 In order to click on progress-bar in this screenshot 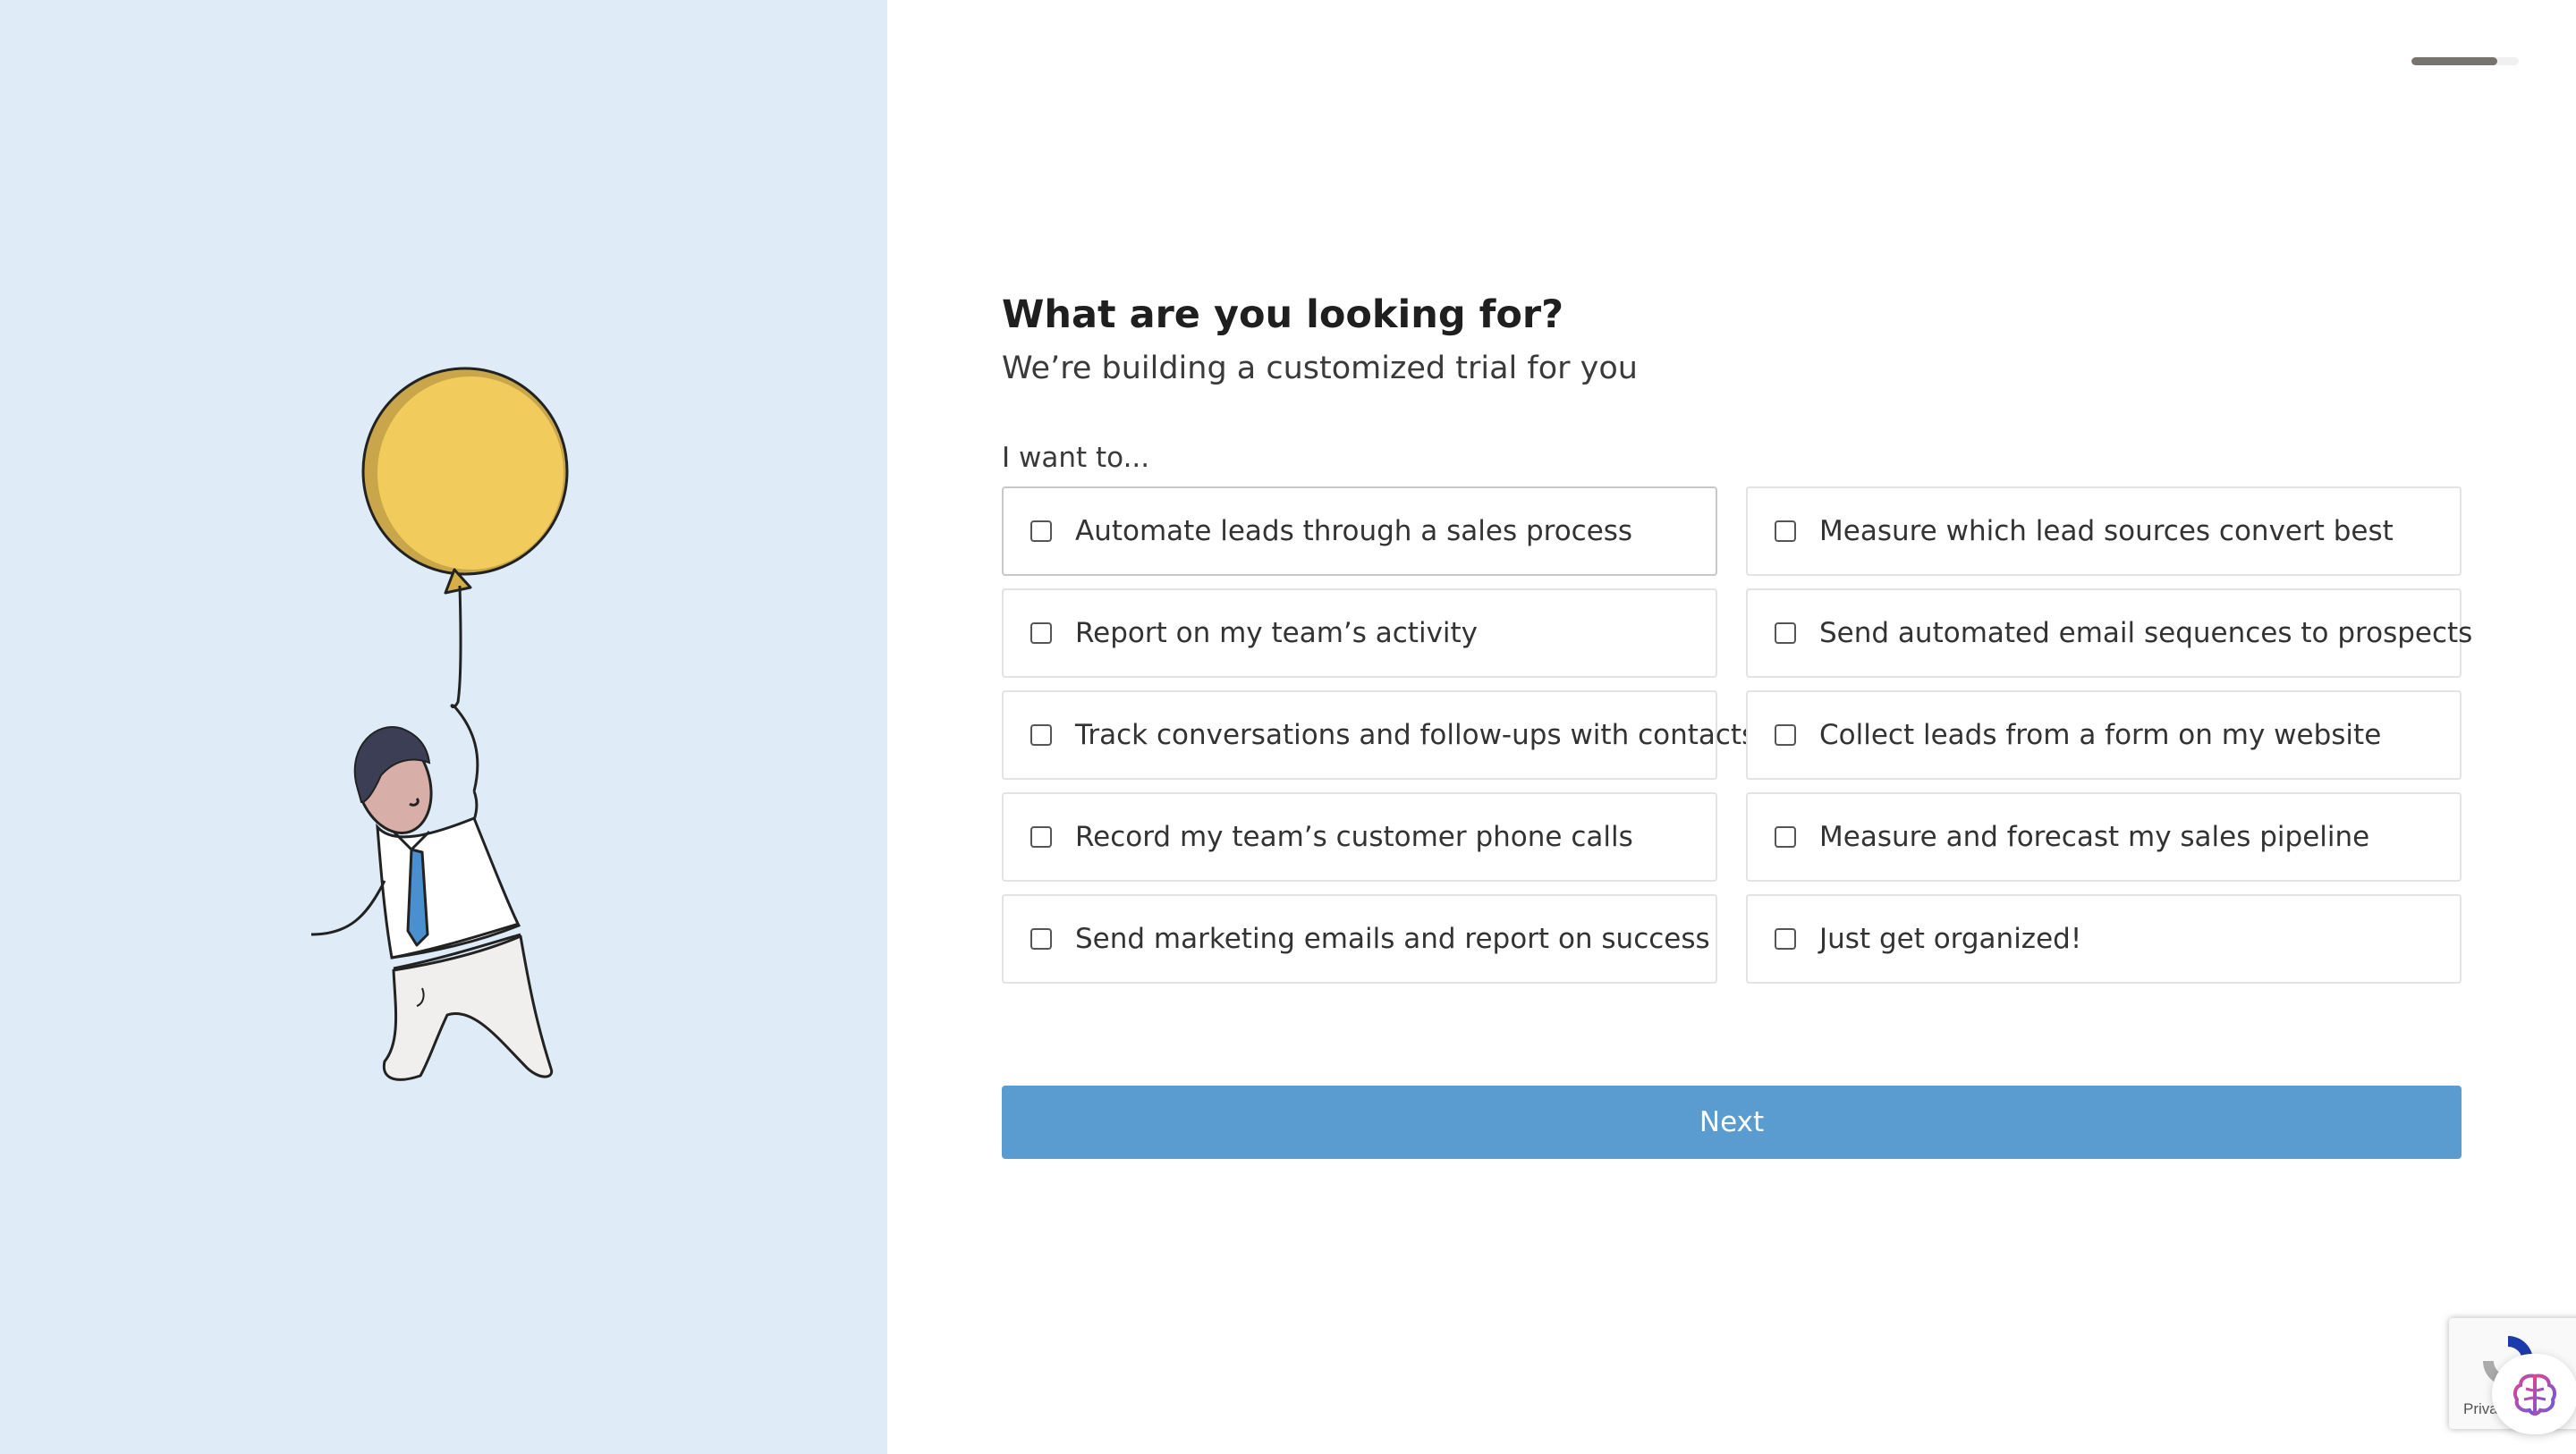, I will do `click(2465, 61)`.